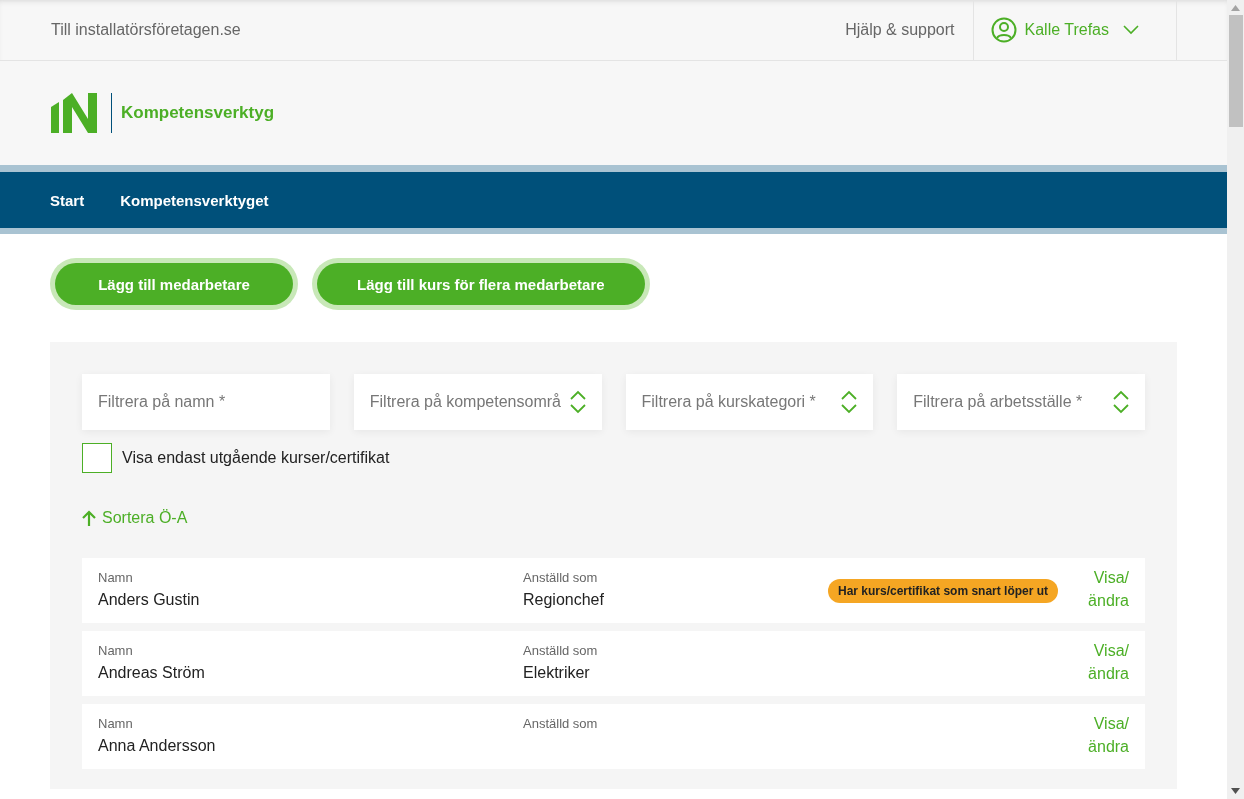  What do you see at coordinates (1235, 71) in the screenshot?
I see `scrollbar-thumb` at bounding box center [1235, 71].